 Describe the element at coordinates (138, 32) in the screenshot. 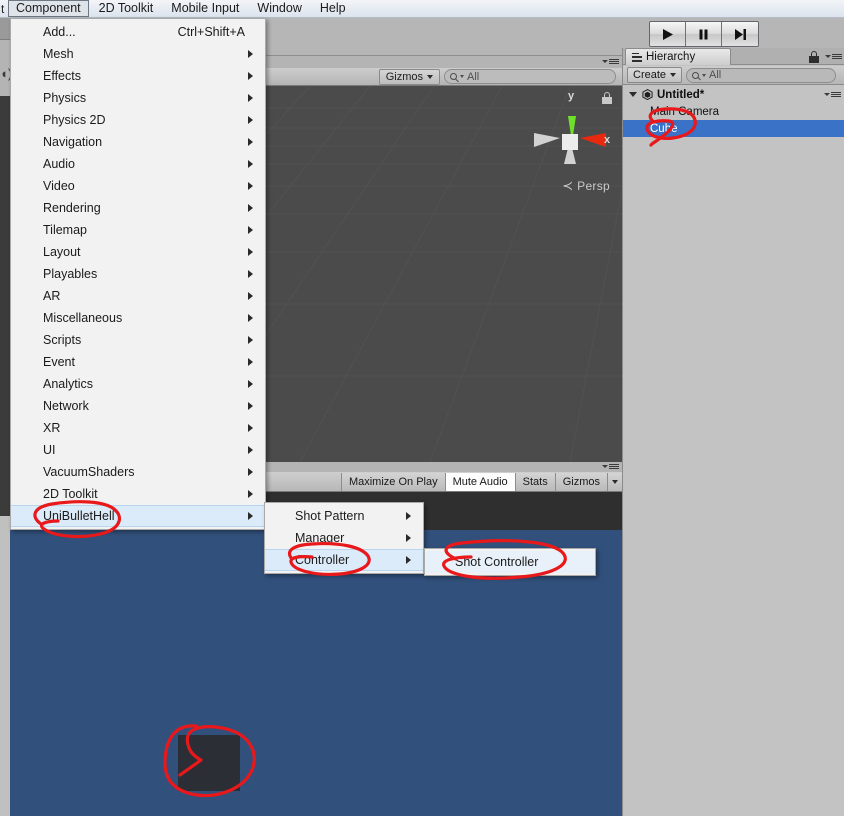

I see `menu-item-add: Add... Ctrl+Shift+A` at that location.